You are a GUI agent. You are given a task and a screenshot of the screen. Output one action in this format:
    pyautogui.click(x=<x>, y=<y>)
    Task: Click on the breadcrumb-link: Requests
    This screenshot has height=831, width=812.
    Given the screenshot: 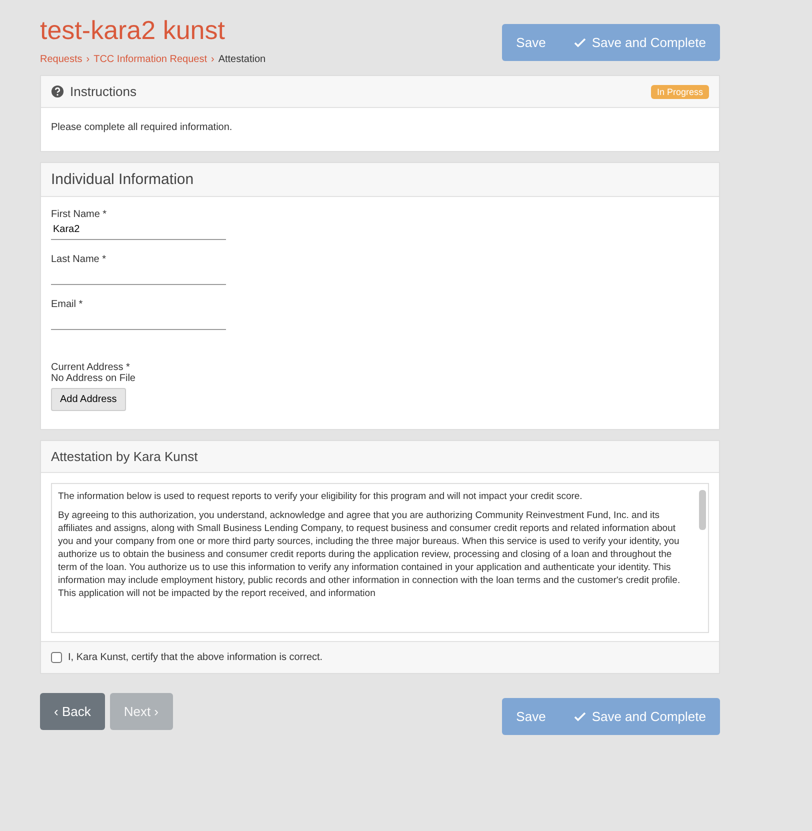 What is the action you would take?
    pyautogui.click(x=61, y=59)
    